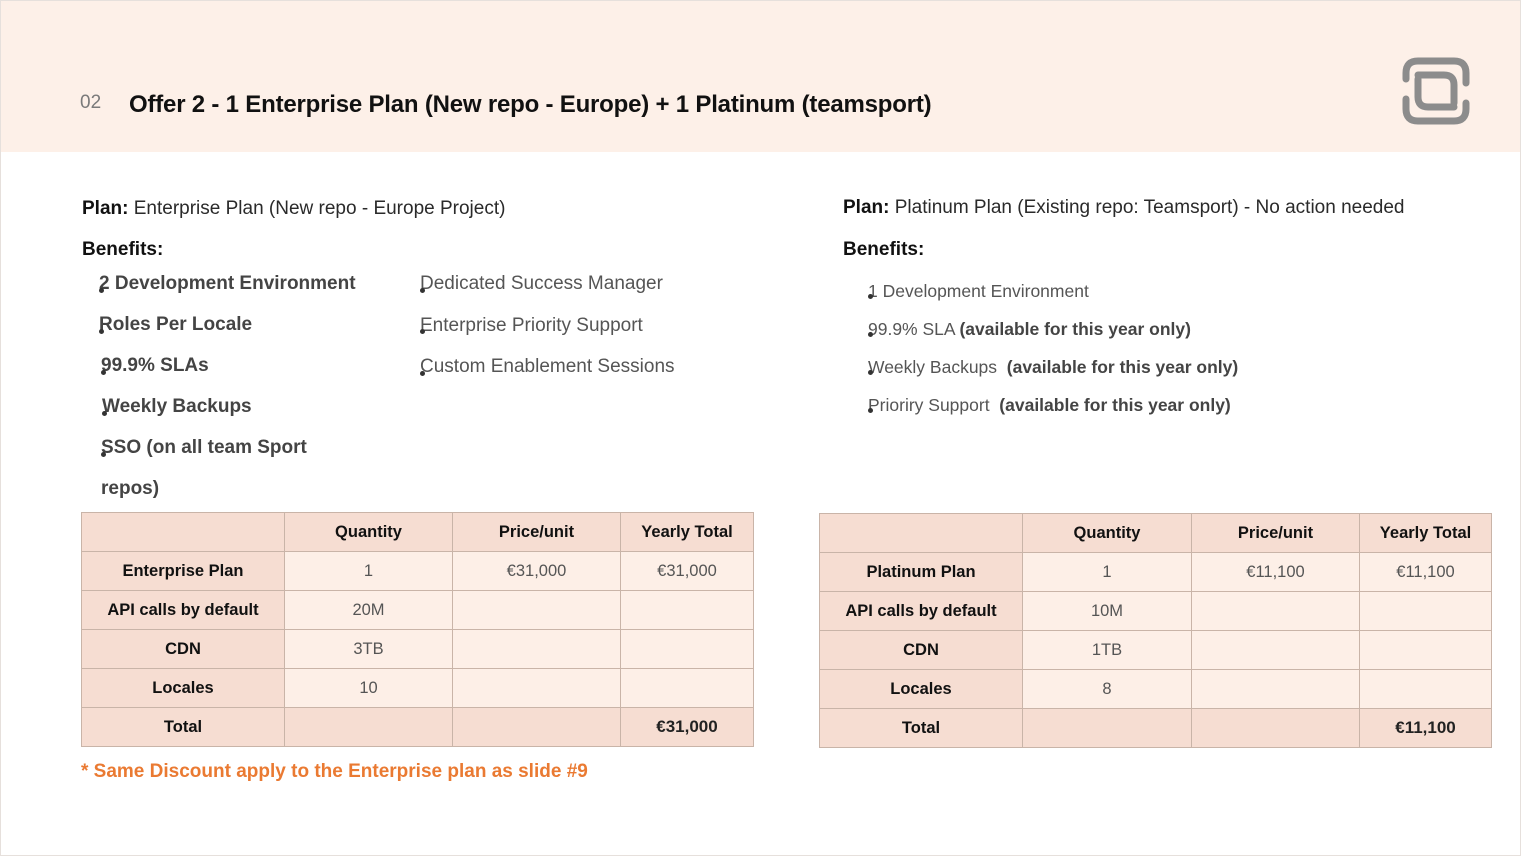 This screenshot has width=1521, height=856. Describe the element at coordinates (937, 367) in the screenshot. I see `benefit-text: Weekly Backups` at that location.